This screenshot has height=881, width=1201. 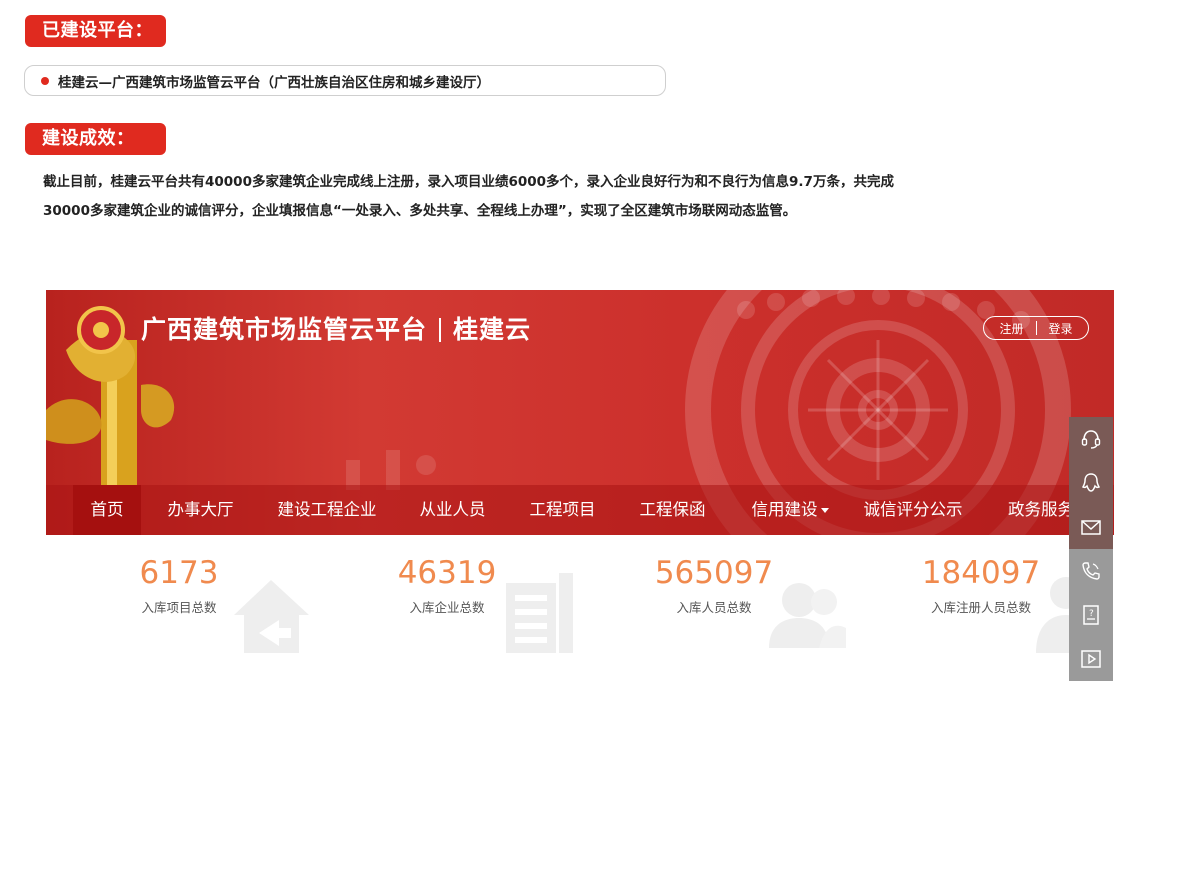 What do you see at coordinates (714, 573) in the screenshot?
I see `stat-personnel-count: 565097` at bounding box center [714, 573].